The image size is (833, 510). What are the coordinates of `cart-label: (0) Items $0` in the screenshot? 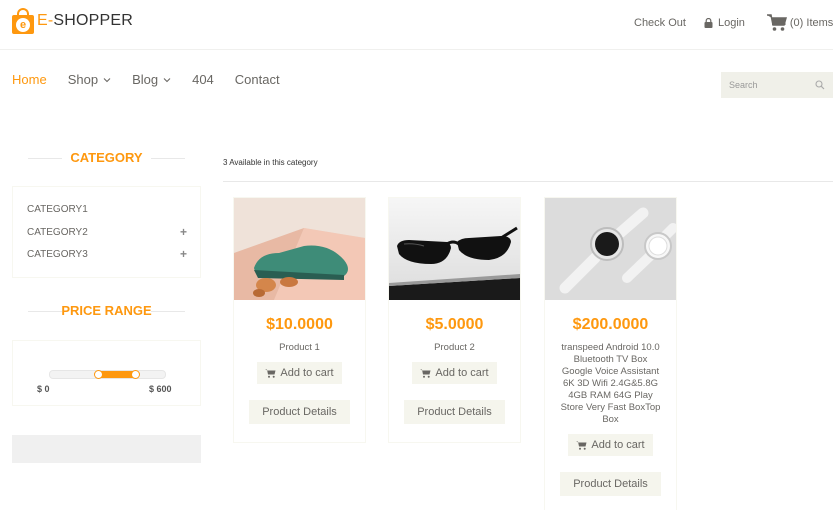 It's located at (811, 23).